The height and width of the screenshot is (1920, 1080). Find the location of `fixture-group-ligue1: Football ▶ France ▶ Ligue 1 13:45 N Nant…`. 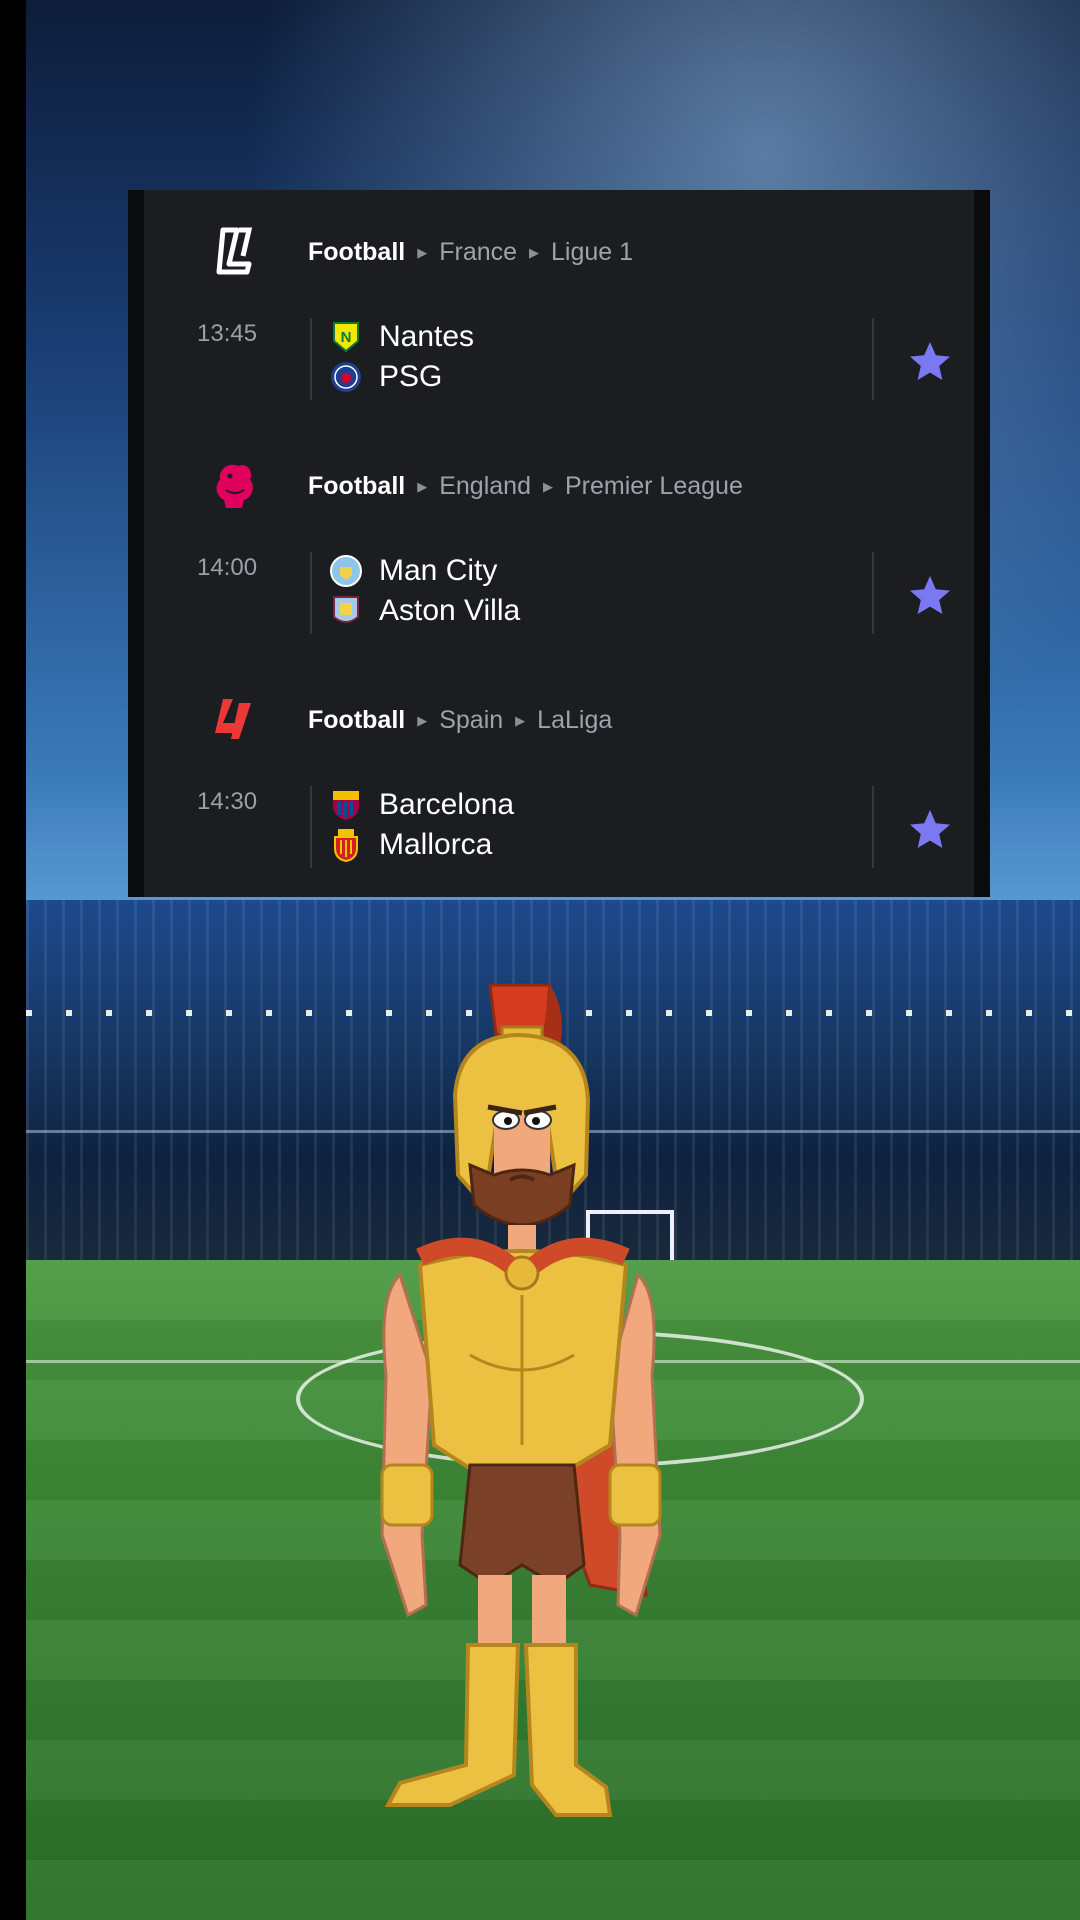

fixture-group-ligue1: Football ▶ France ▶ Ligue 1 13:45 N Nant… is located at coordinates (559, 307).